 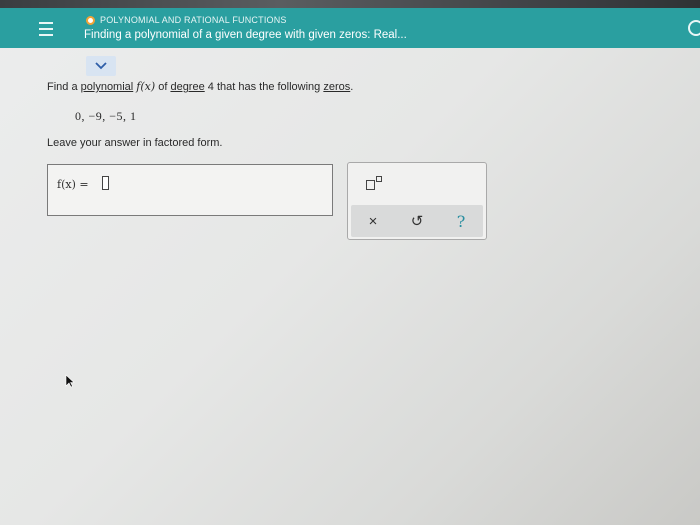 I want to click on math-tool-panel: × ↺ ?, so click(x=417, y=201).